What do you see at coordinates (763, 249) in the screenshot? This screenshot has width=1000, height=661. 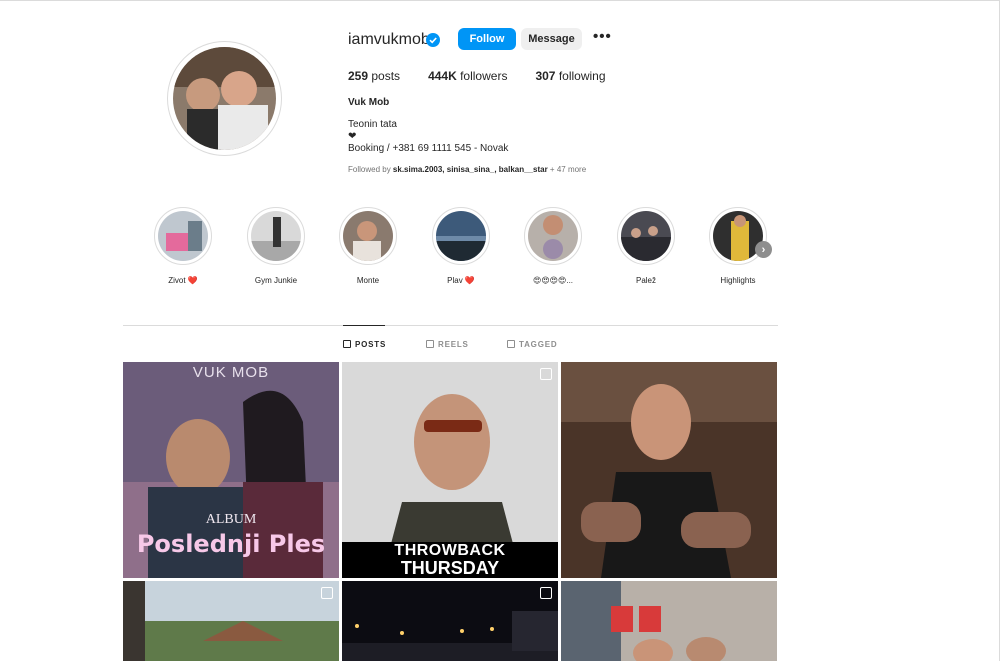 I see `chevron-right-icon: ›` at bounding box center [763, 249].